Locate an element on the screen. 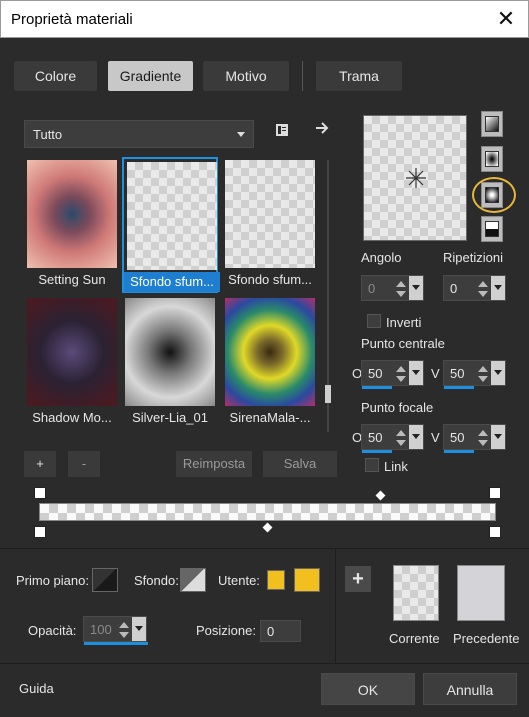  gallery-item: Setting Sun is located at coordinates (72, 225).